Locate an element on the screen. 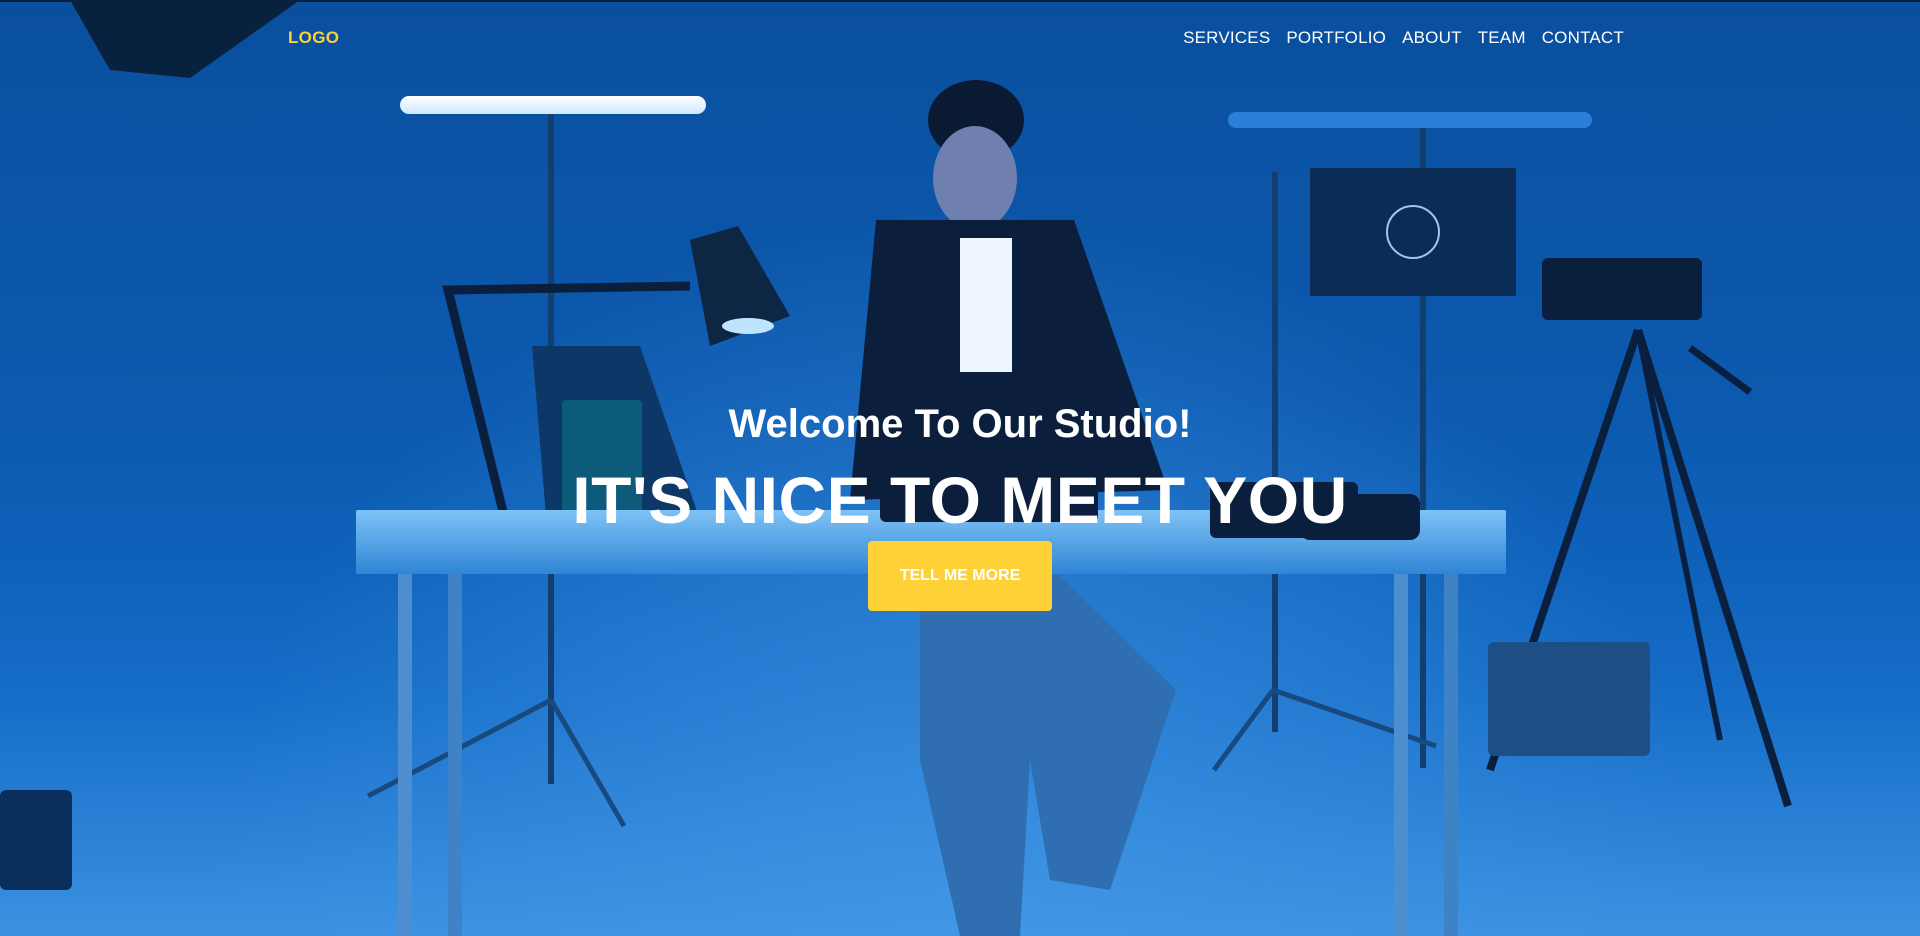 The image size is (1920, 936). nav-link-about: ABOUT is located at coordinates (1432, 38).